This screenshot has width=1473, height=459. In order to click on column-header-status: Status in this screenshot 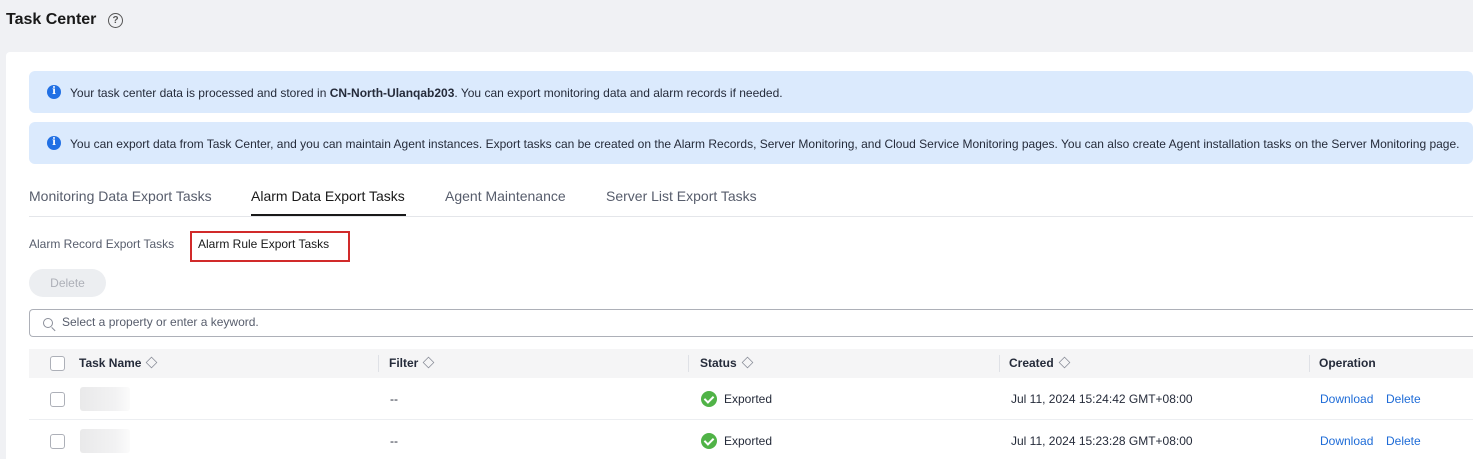, I will do `click(727, 363)`.